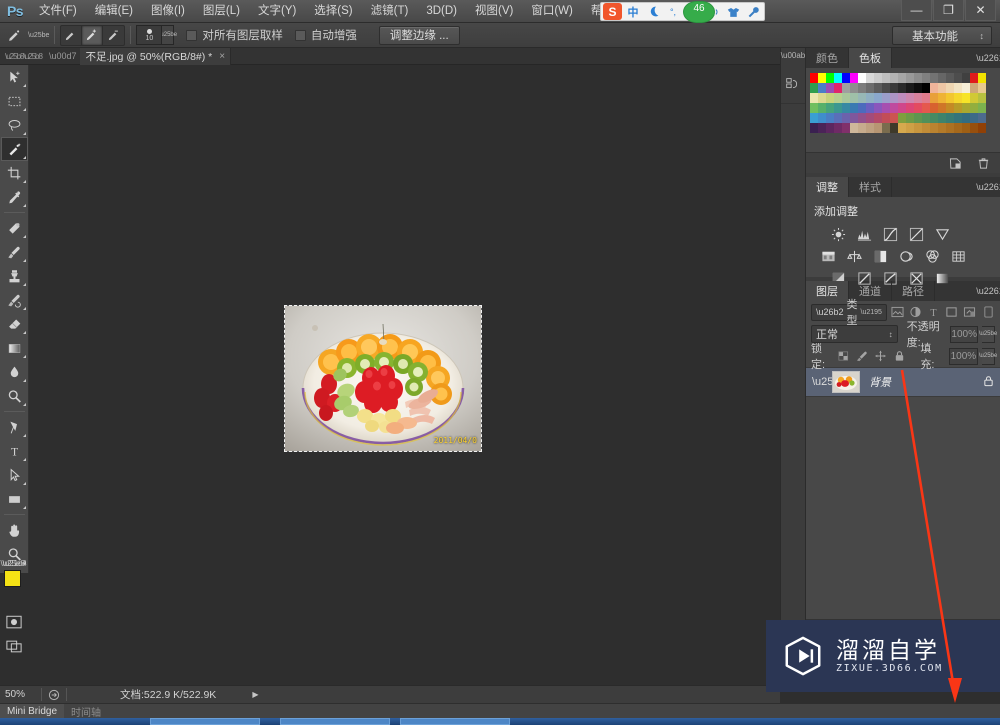  What do you see at coordinates (14, 252) in the screenshot?
I see `brush-tool` at bounding box center [14, 252].